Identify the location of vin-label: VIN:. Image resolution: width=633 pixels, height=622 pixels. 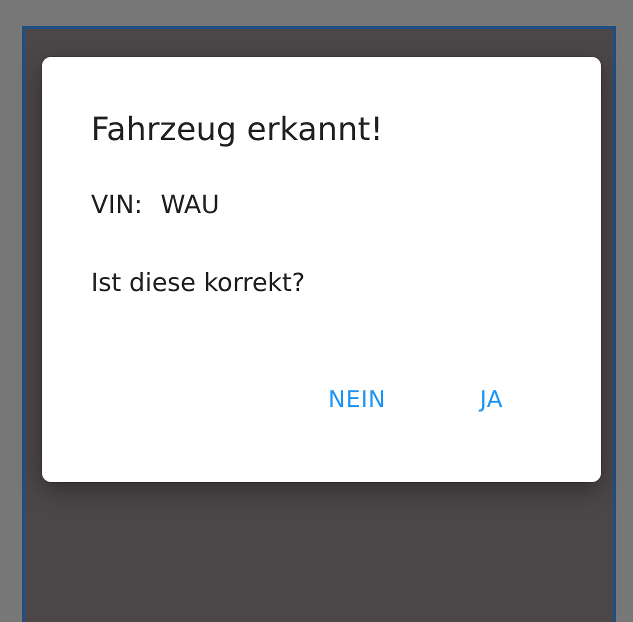
(117, 205).